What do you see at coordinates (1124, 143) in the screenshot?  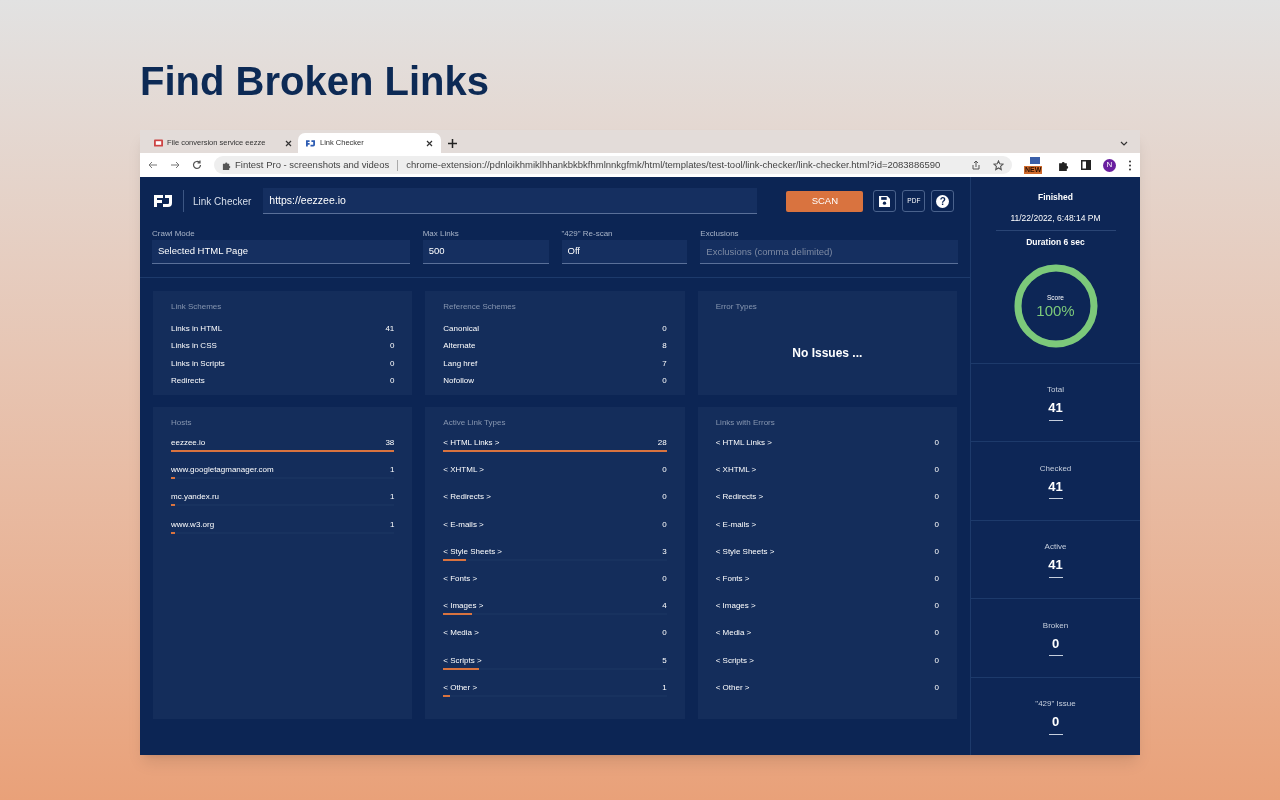 I see `chevron-down-icon` at bounding box center [1124, 143].